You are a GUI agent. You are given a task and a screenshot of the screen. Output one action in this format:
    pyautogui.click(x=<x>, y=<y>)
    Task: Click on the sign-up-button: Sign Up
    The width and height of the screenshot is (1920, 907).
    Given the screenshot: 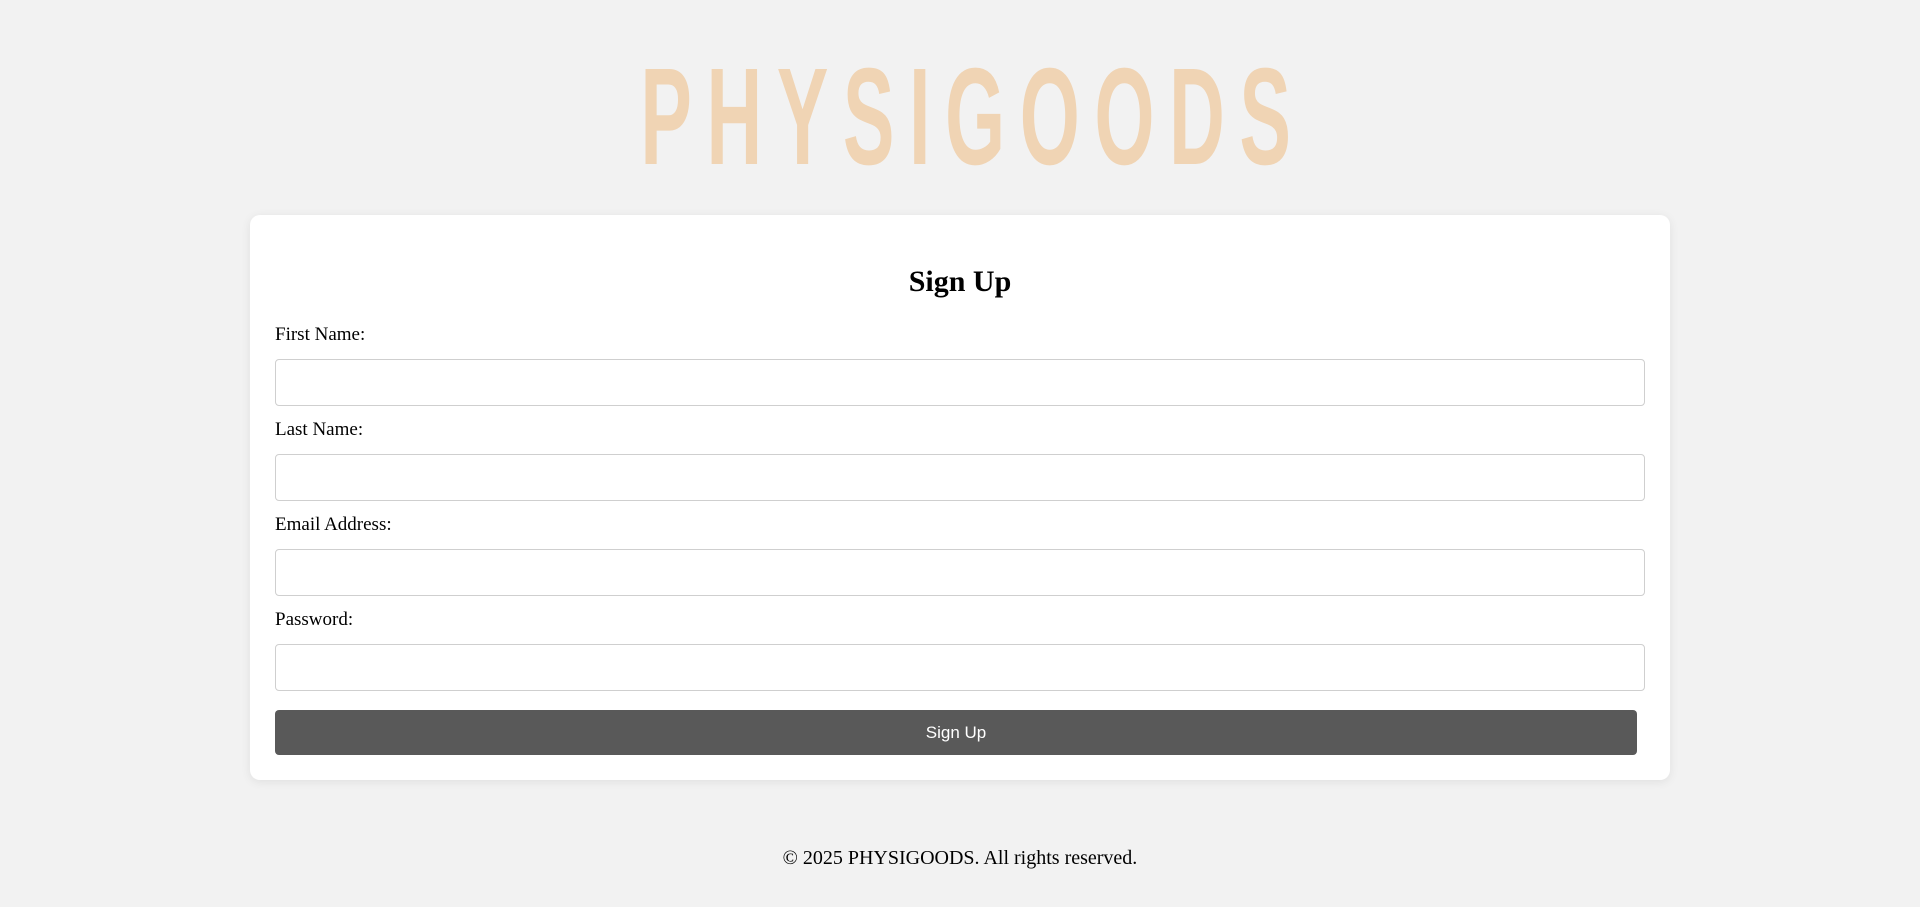 What is the action you would take?
    pyautogui.click(x=956, y=732)
    